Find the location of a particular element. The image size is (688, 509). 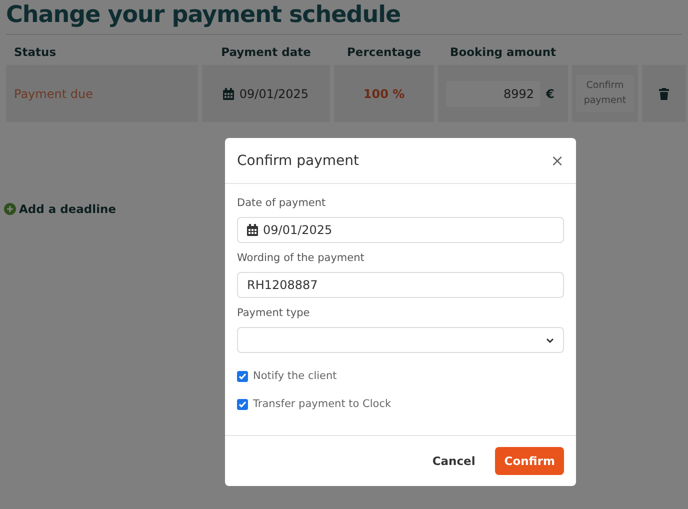

column-header: Payment date is located at coordinates (266, 53).